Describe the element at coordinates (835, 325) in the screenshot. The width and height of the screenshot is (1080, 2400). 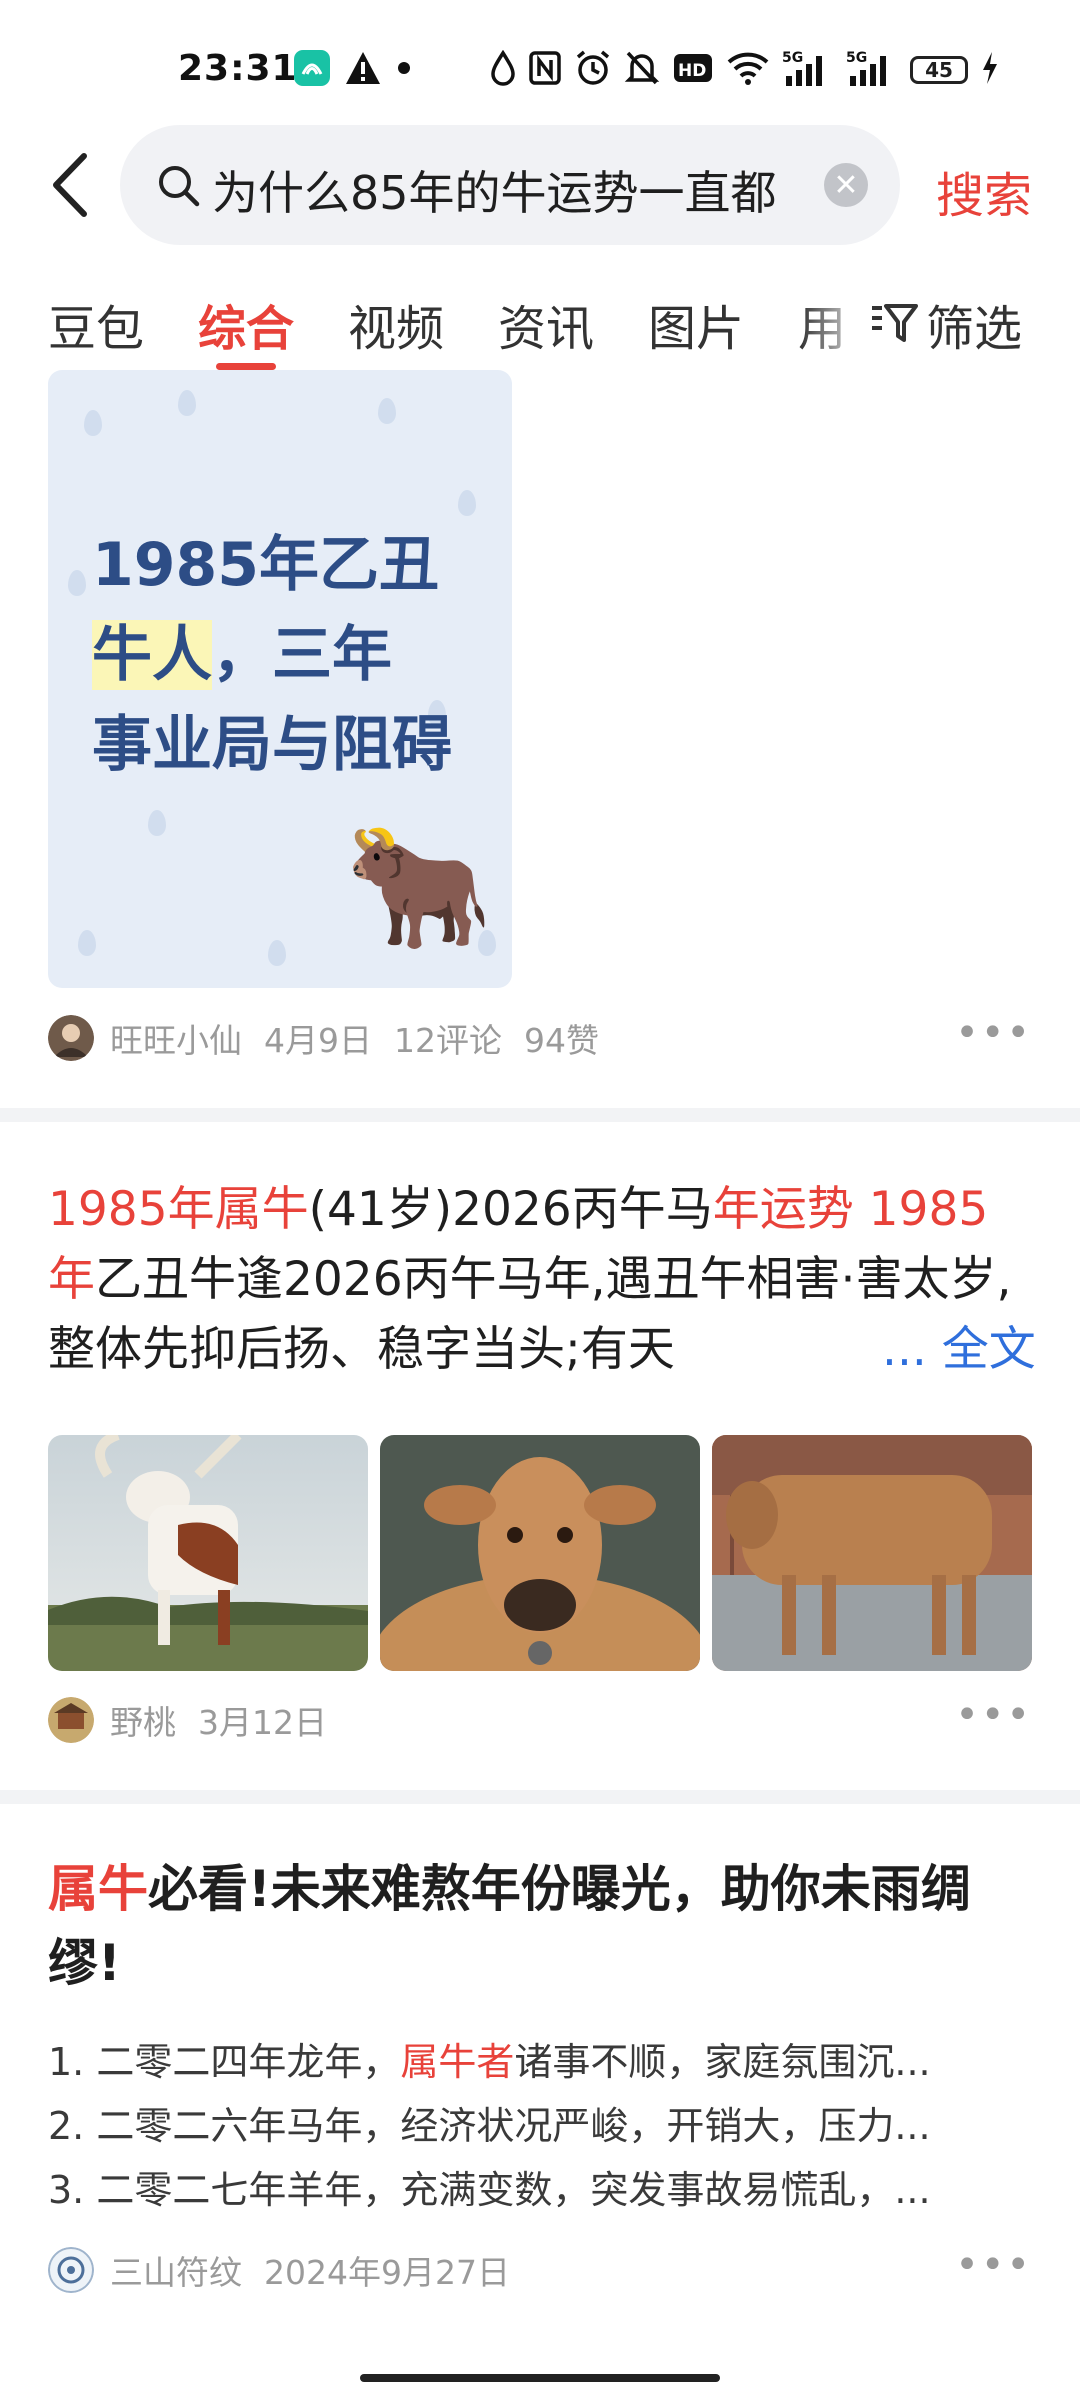
I see `tabs-fade` at that location.